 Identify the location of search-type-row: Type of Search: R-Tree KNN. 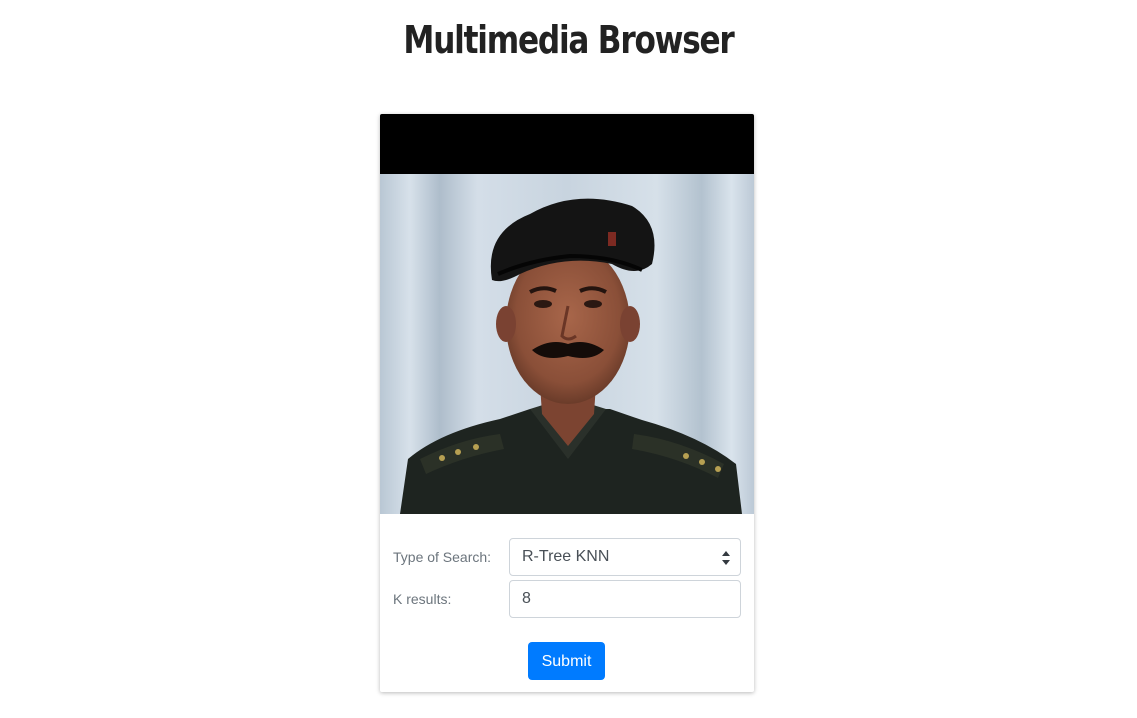
(567, 557).